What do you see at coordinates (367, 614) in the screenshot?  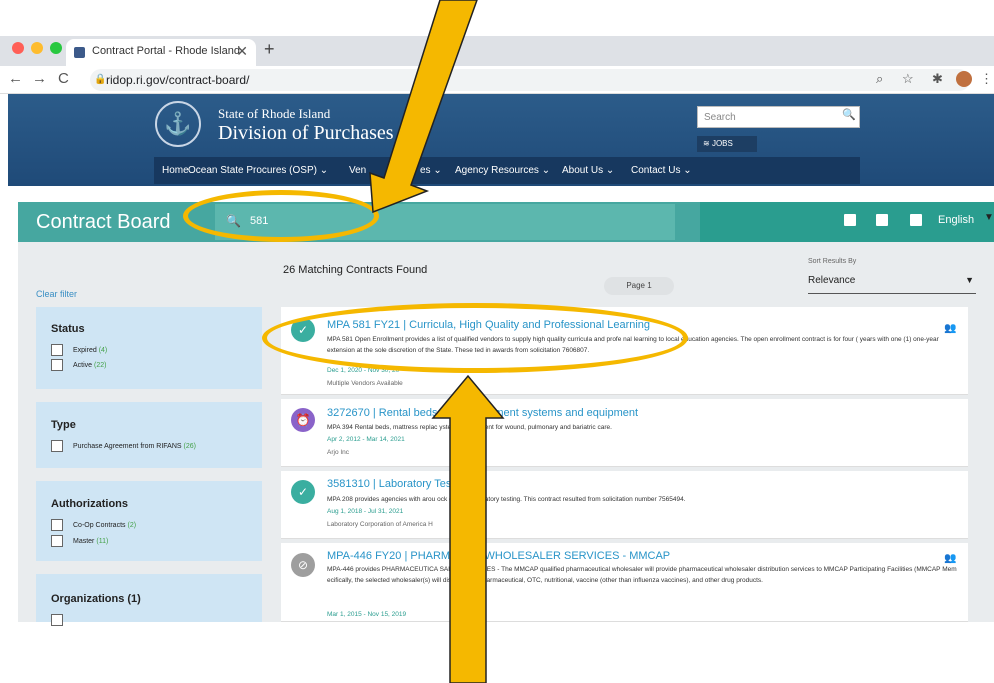 I see `result-date-range: Mar 1, 2015 - Nov 15, 2019` at bounding box center [367, 614].